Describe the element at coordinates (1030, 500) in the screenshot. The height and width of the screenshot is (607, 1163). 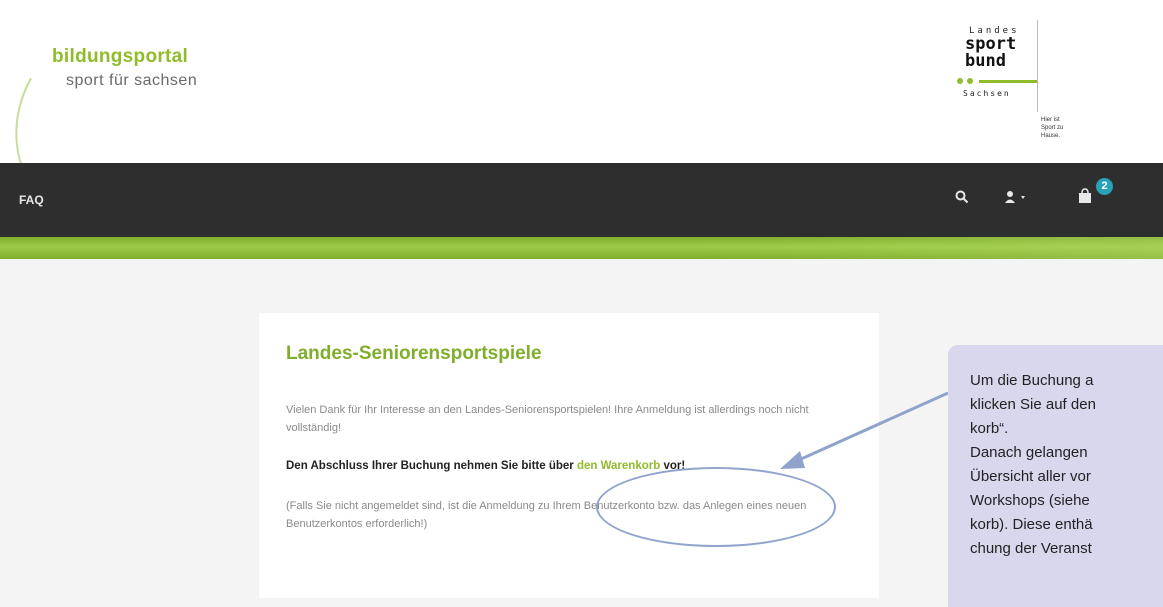
I see `callout-line: Workshops (siehe` at that location.